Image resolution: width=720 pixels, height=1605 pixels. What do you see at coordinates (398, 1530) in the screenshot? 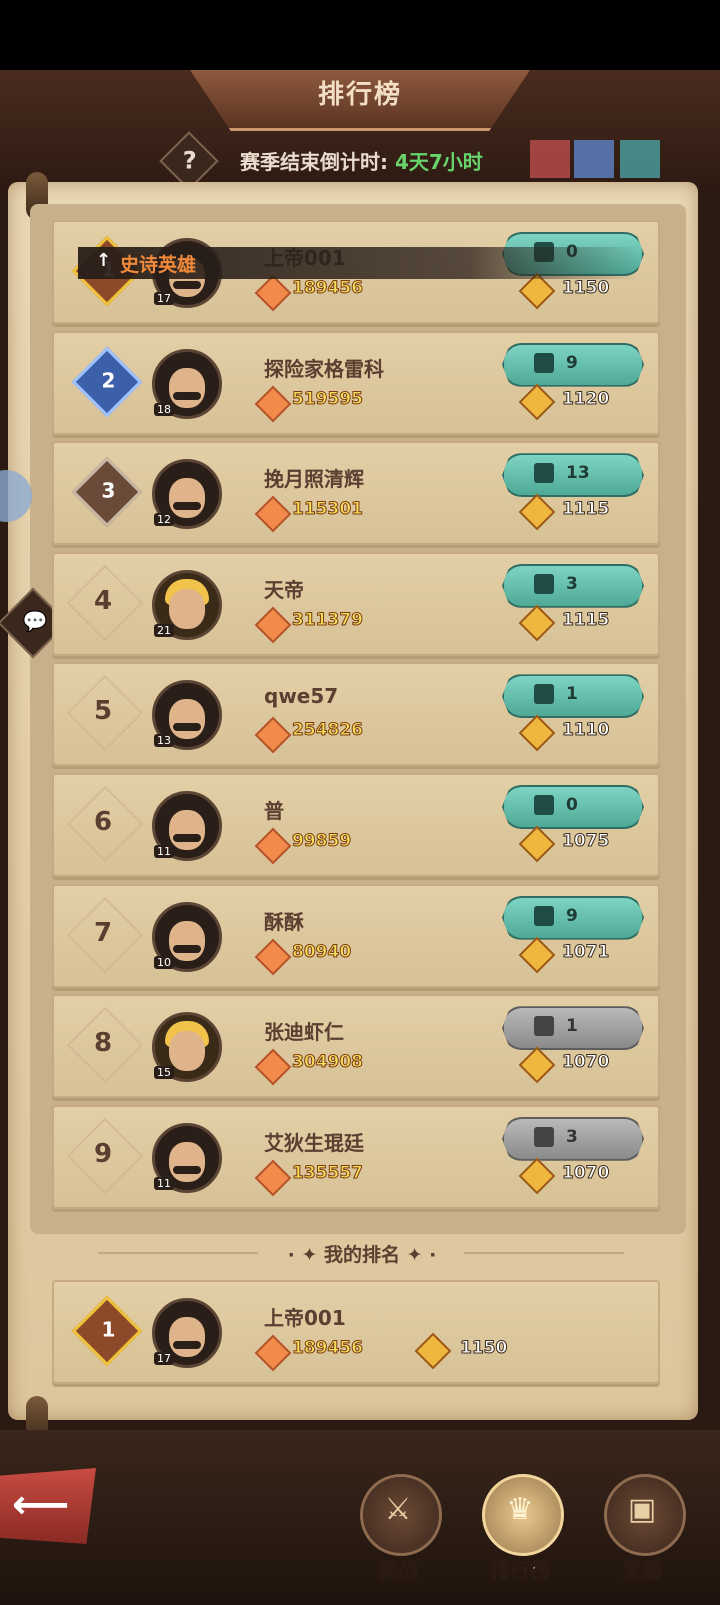
I see `tab-challenge: ⚔ 挑战` at bounding box center [398, 1530].